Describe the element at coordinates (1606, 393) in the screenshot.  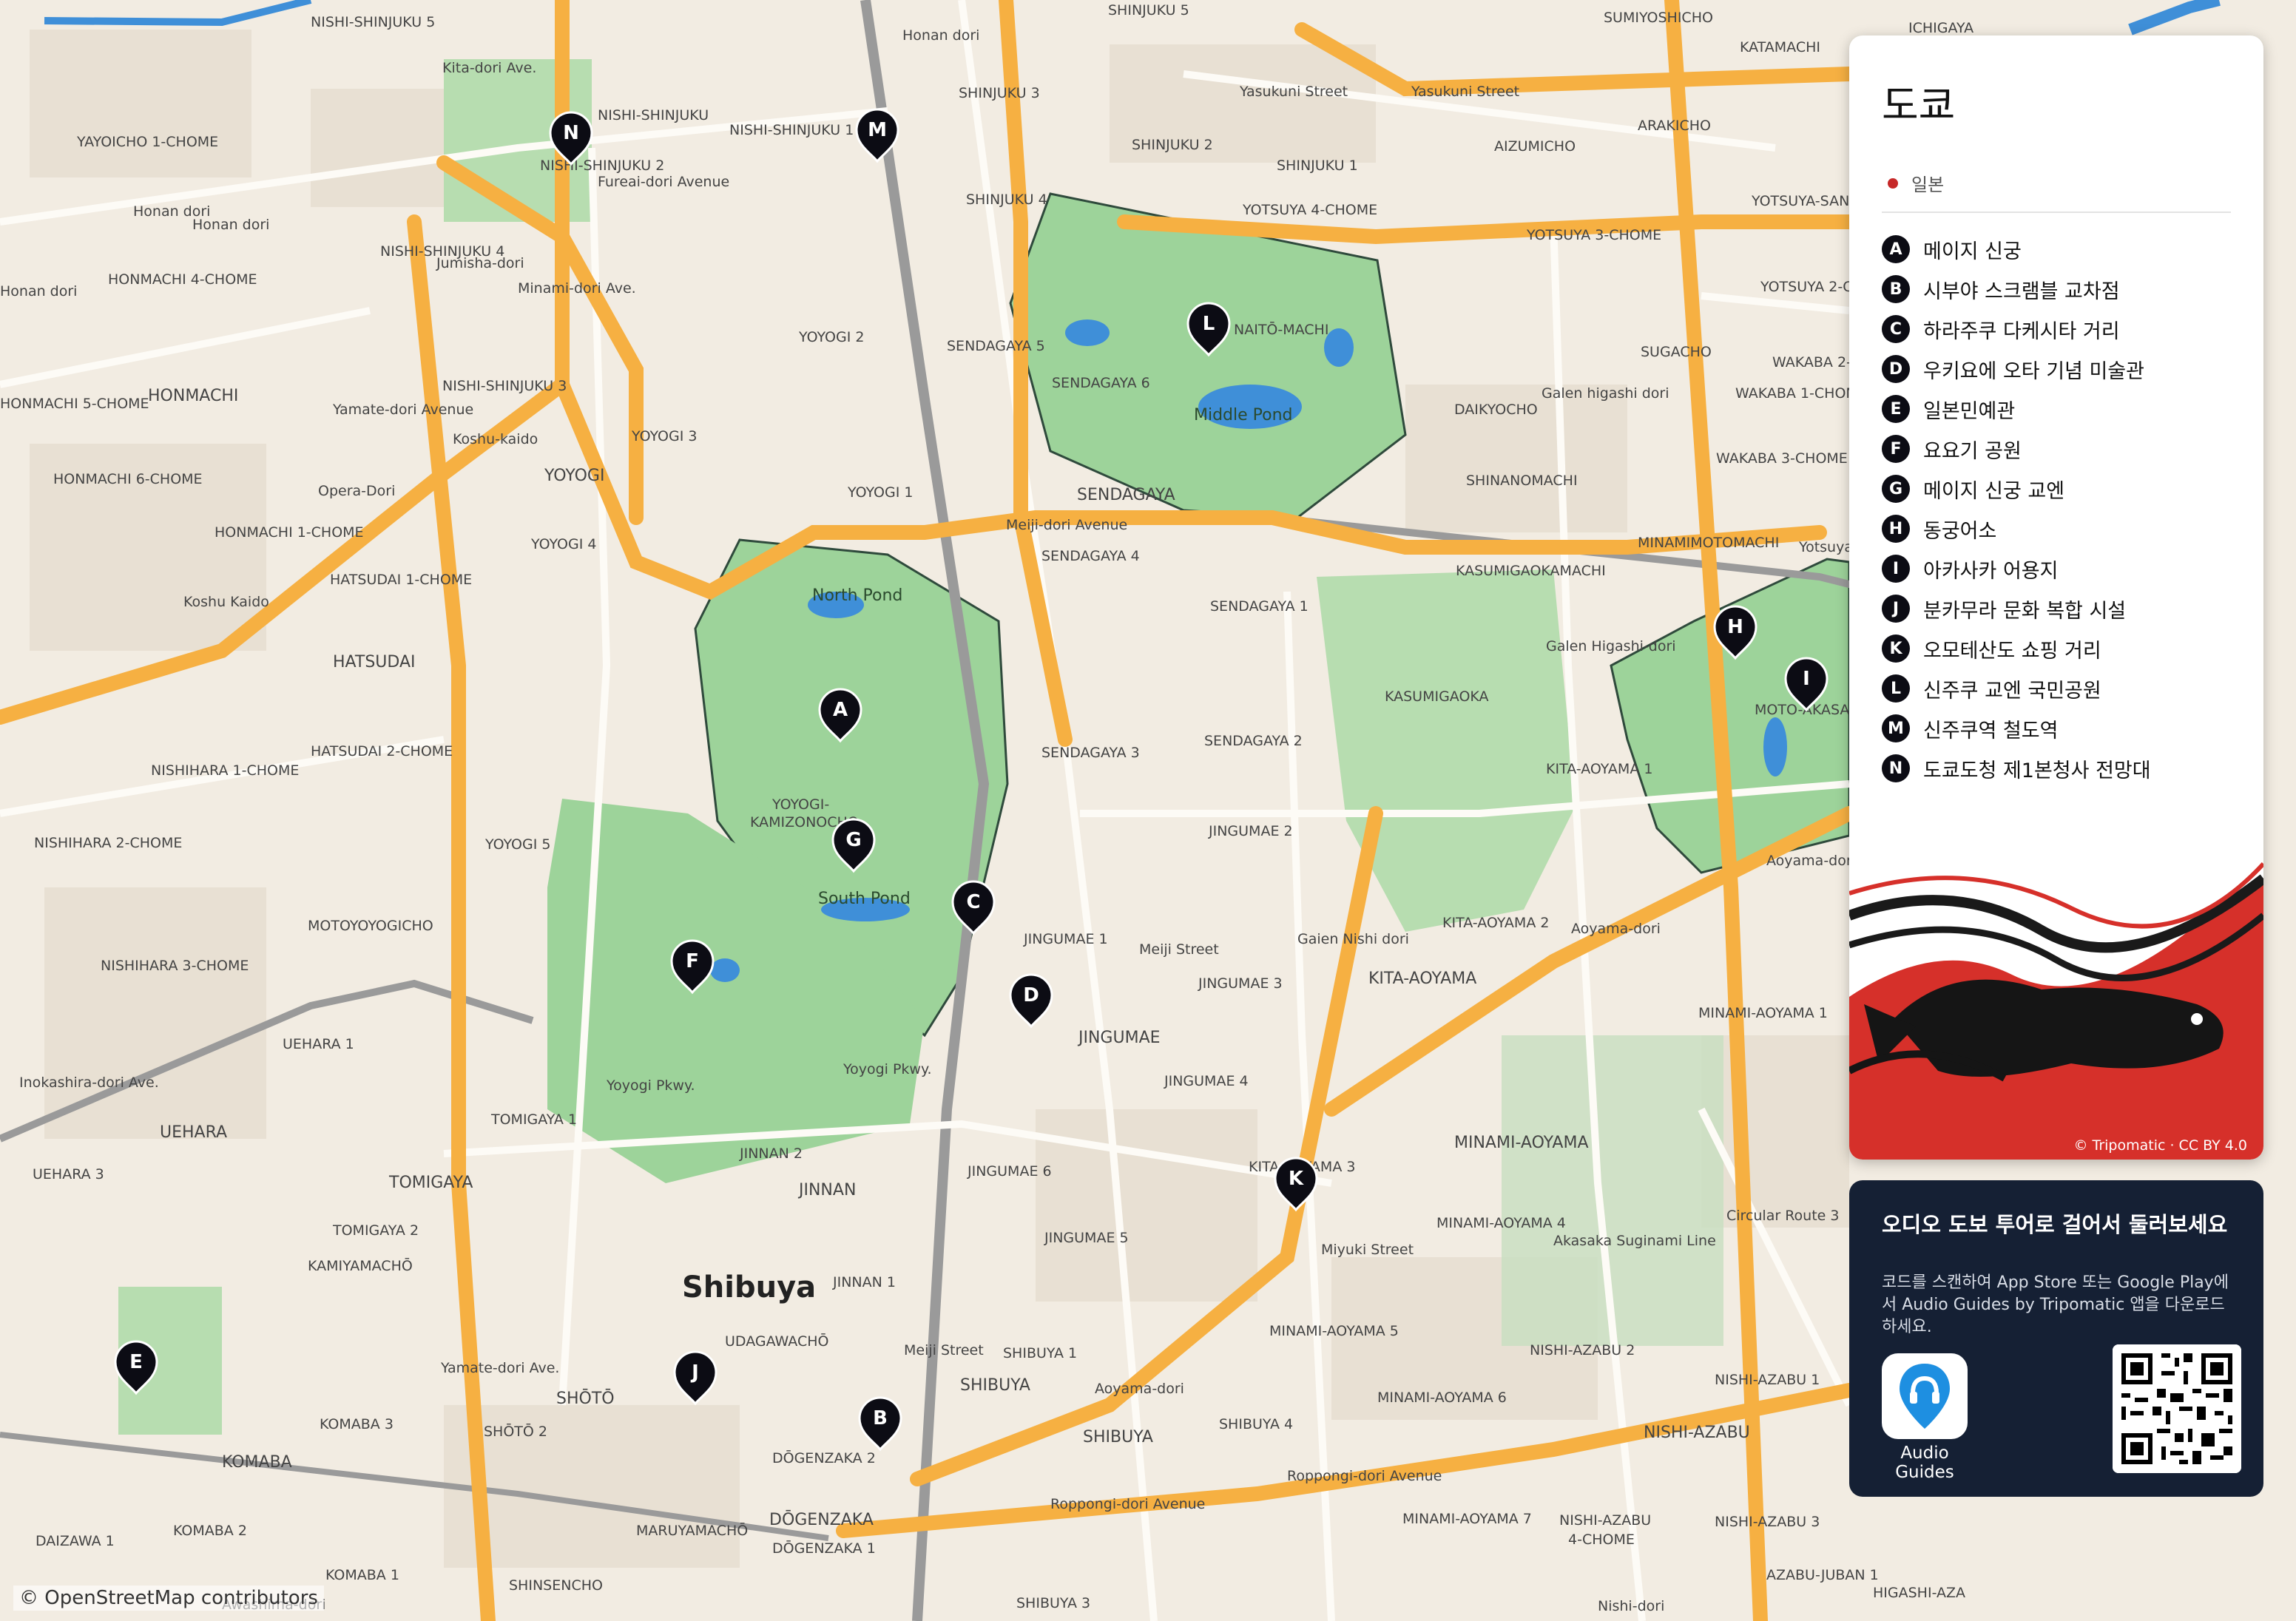
I see `svg-text: Galen higashi dori` at that location.